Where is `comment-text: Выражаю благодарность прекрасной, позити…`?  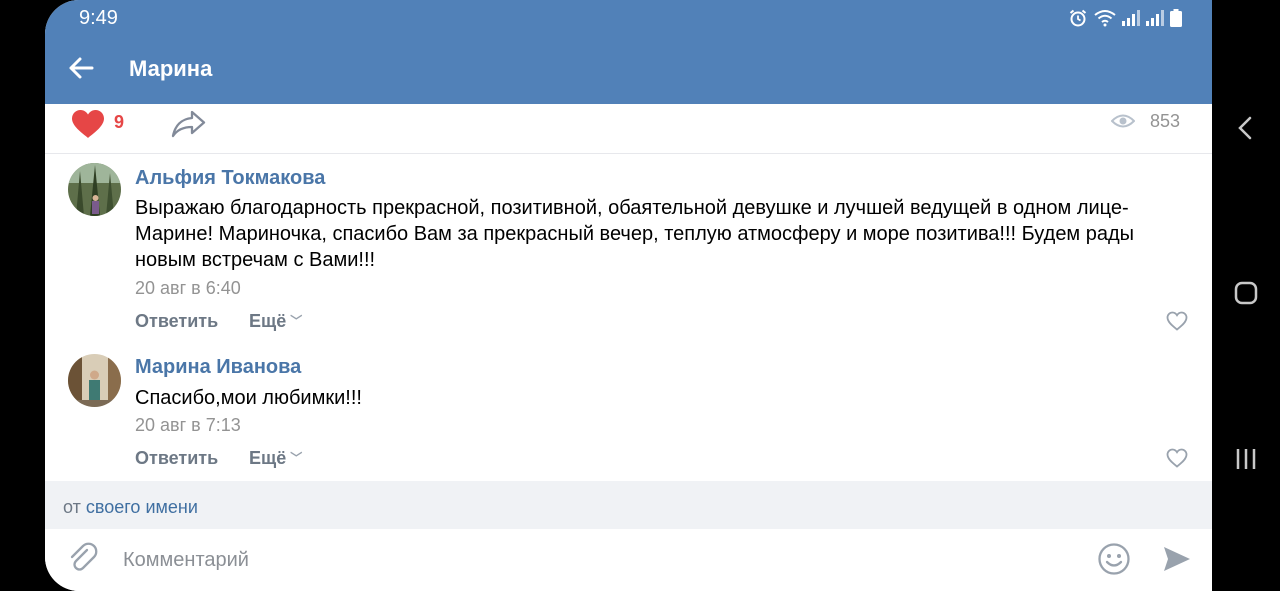
comment-text: Выражаю благодарность прекрасной, позити… is located at coordinates (635, 234).